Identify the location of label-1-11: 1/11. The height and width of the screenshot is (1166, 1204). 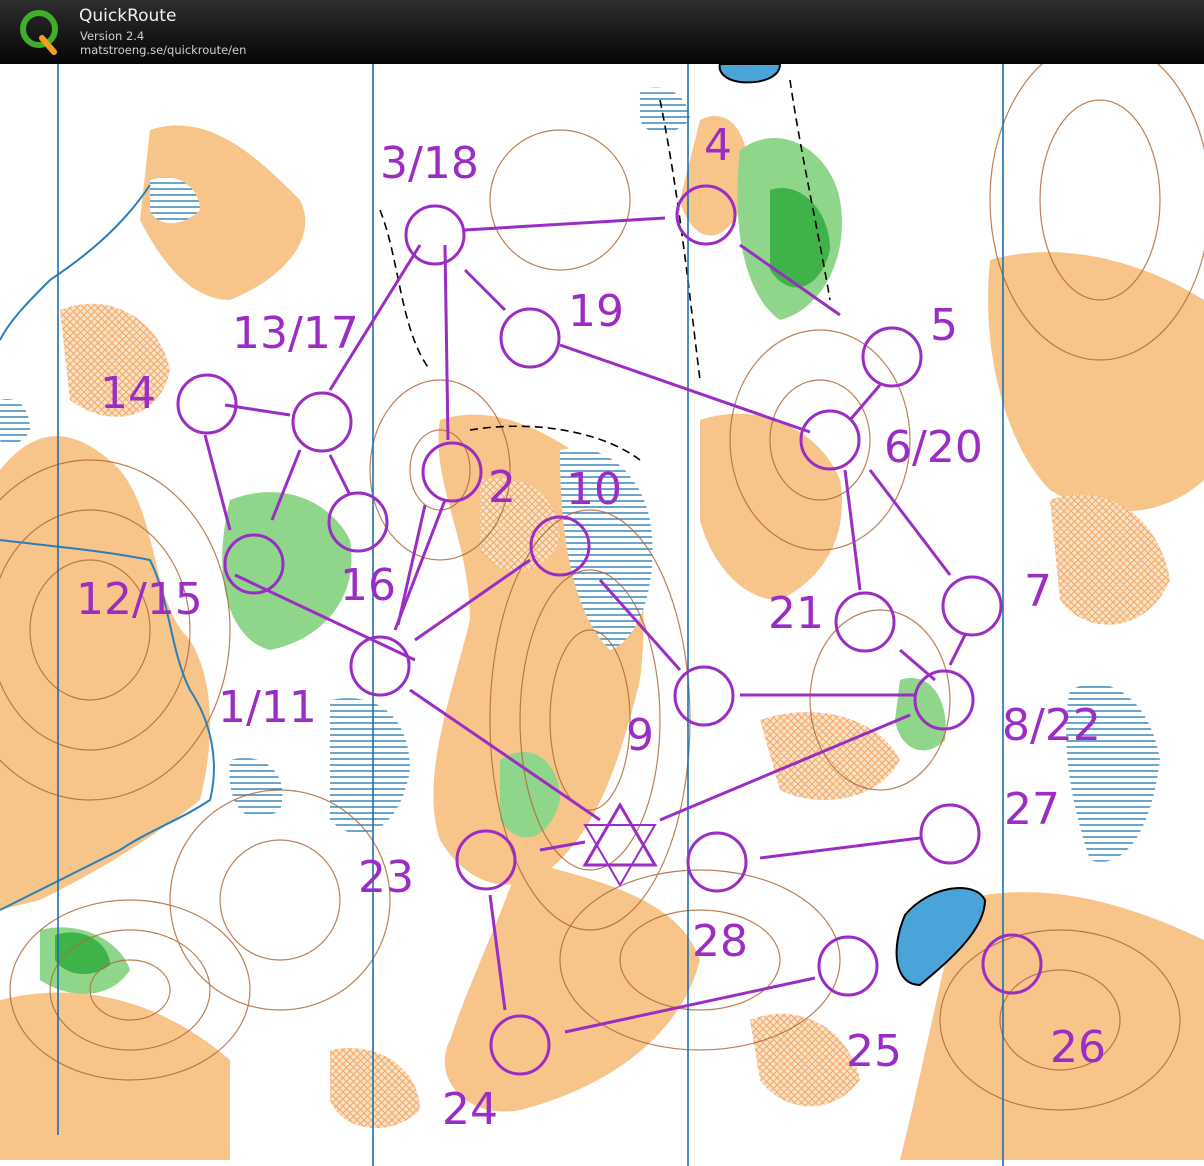
(267, 707).